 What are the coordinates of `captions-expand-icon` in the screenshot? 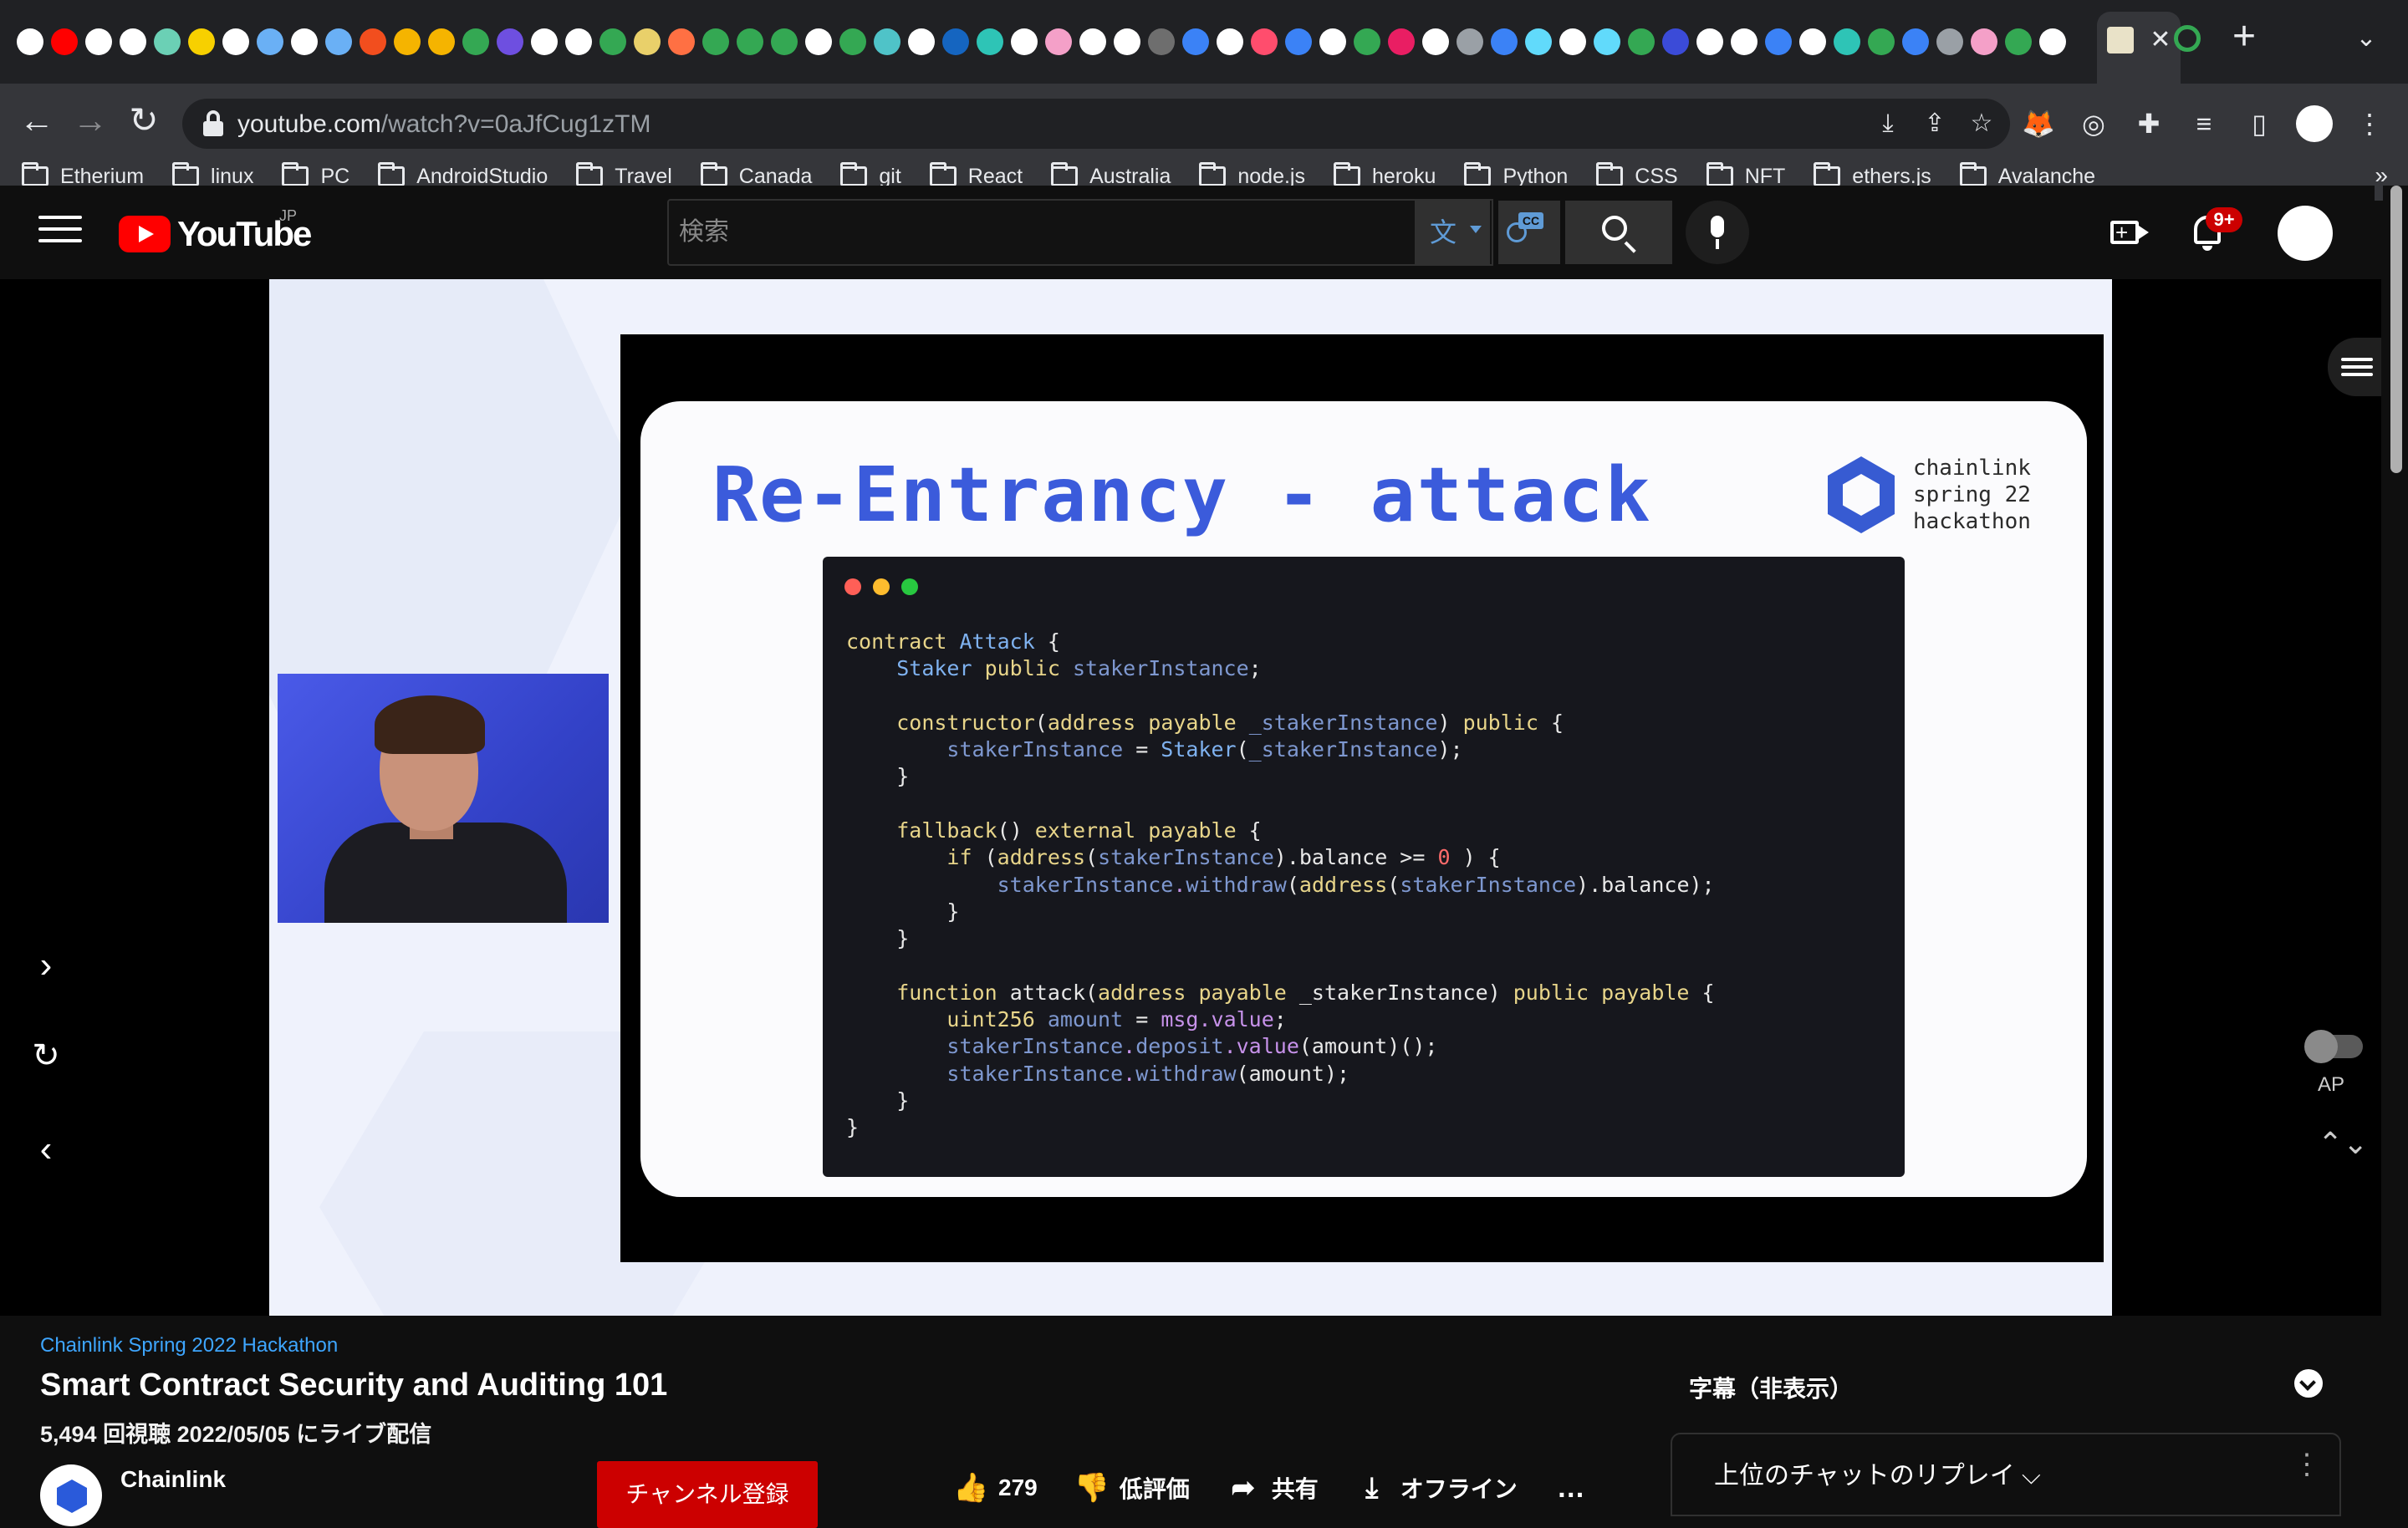 It's located at (2309, 1384).